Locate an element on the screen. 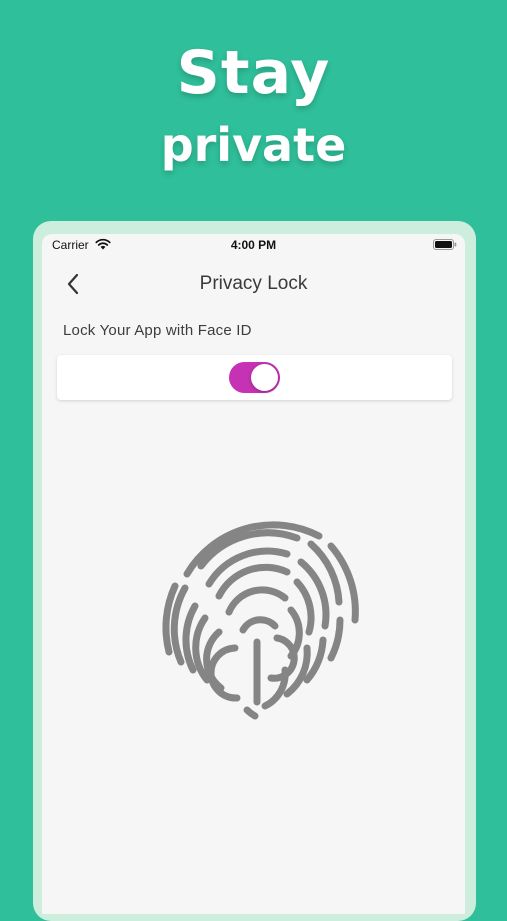 Image resolution: width=507 pixels, height=921 pixels. face-id-label: Lock Your App with Face ID is located at coordinates (157, 330).